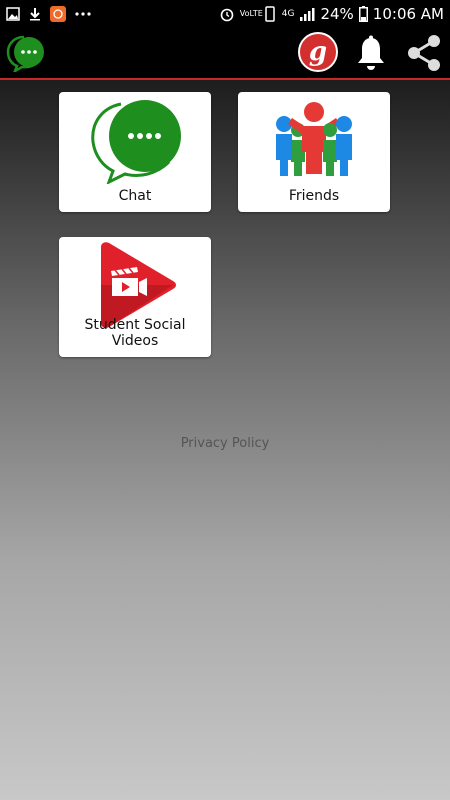 The height and width of the screenshot is (800, 450). Describe the element at coordinates (138, 285) in the screenshot. I see `video-play-icon` at that location.